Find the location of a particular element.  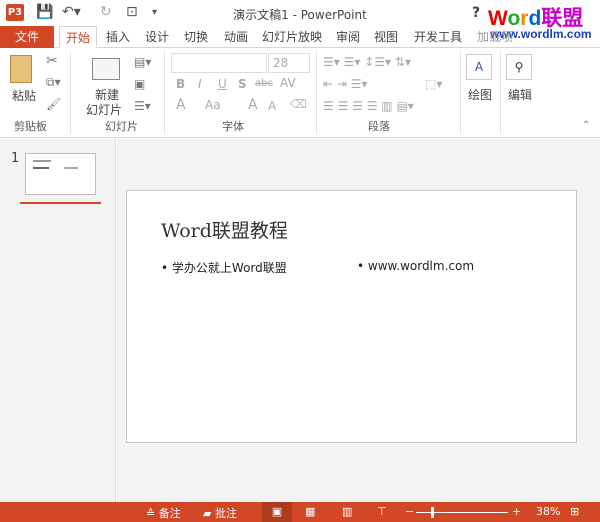

tab-file: 文件 is located at coordinates (27, 37).